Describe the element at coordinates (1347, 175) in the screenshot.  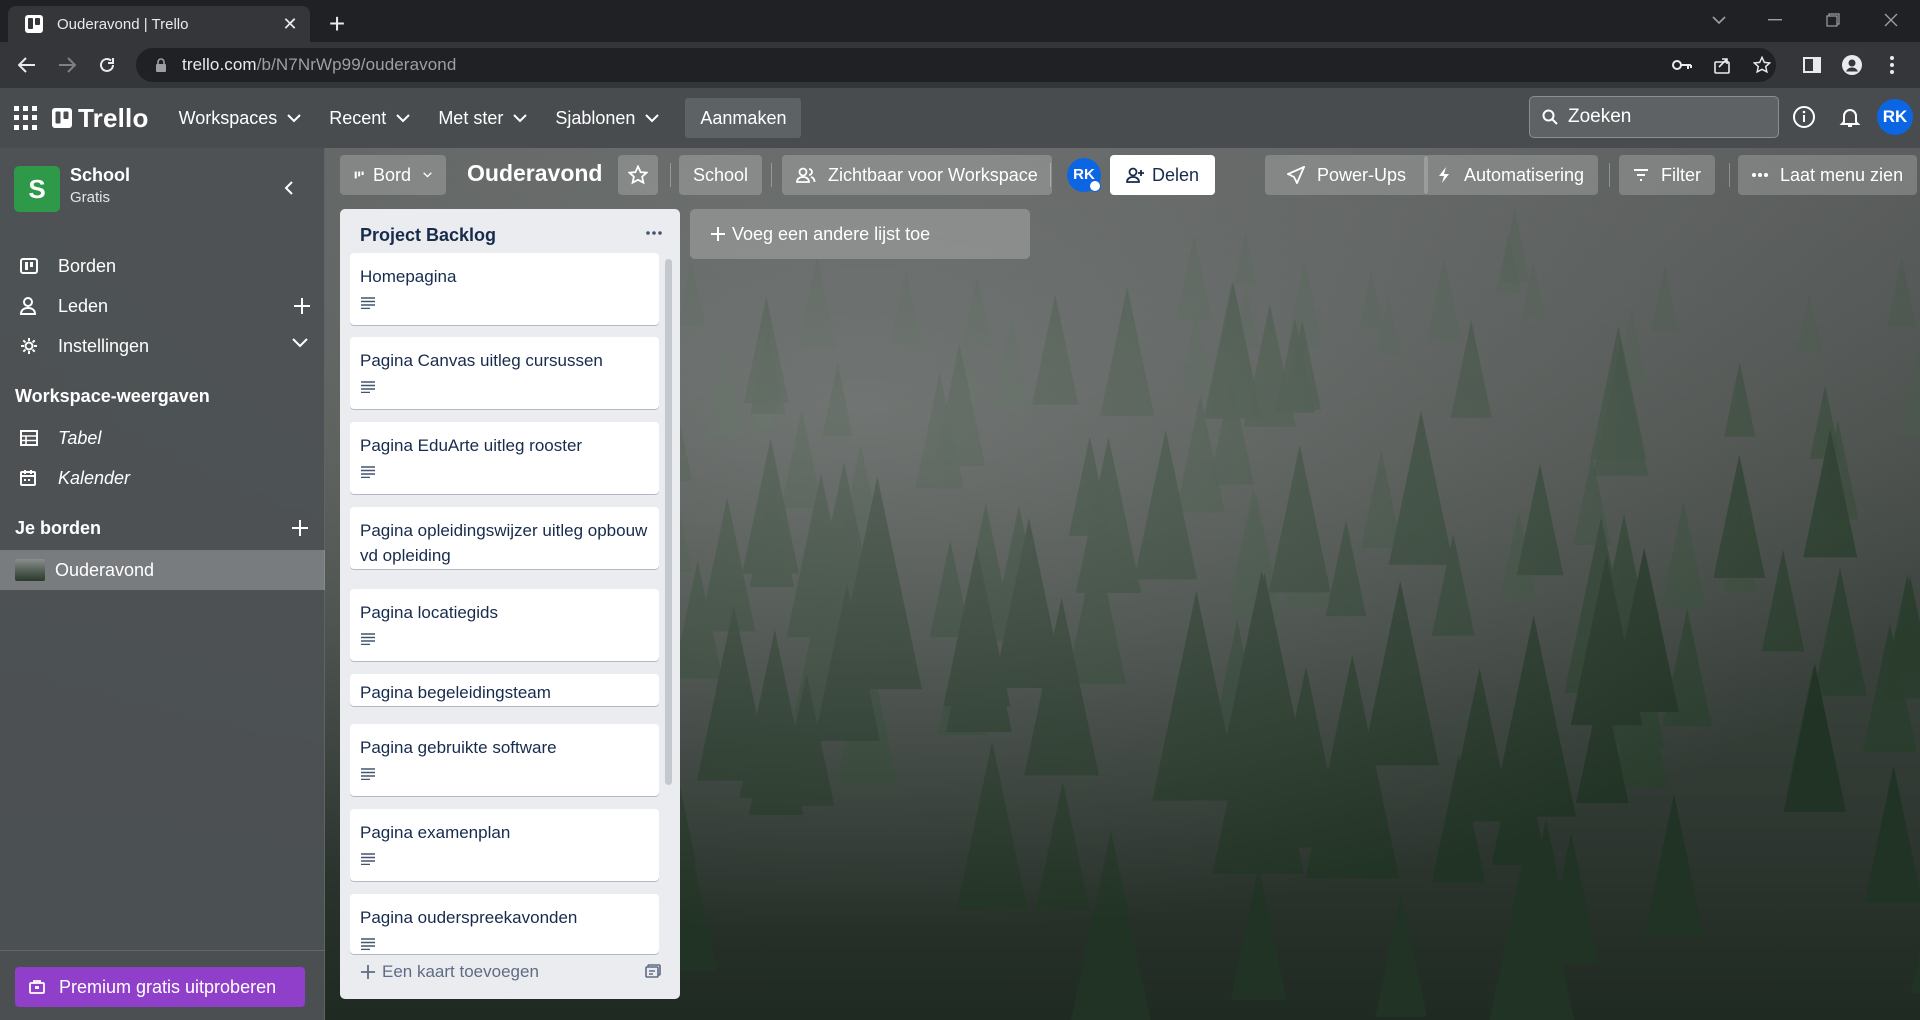
I see `power-ups-button: Power-Ups` at that location.